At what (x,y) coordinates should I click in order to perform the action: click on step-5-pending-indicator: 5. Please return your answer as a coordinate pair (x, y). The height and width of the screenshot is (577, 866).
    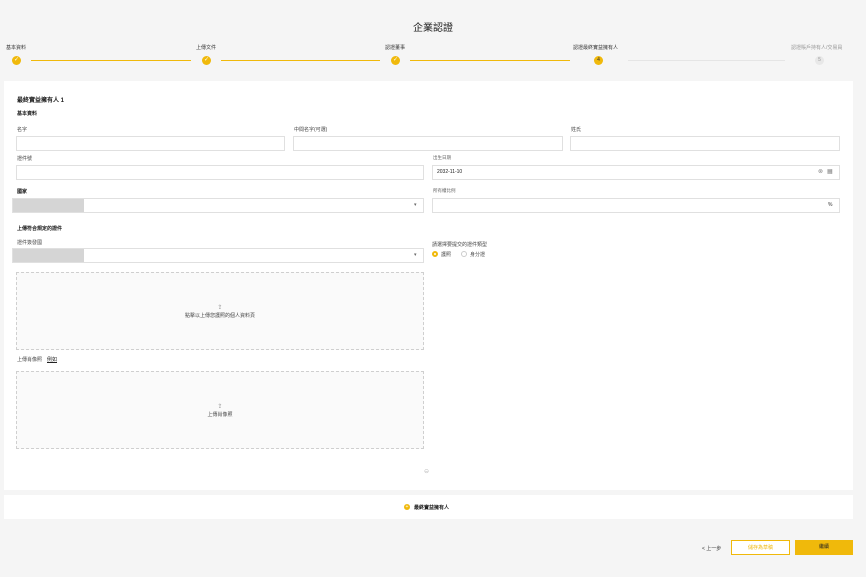
    Looking at the image, I should click on (819, 60).